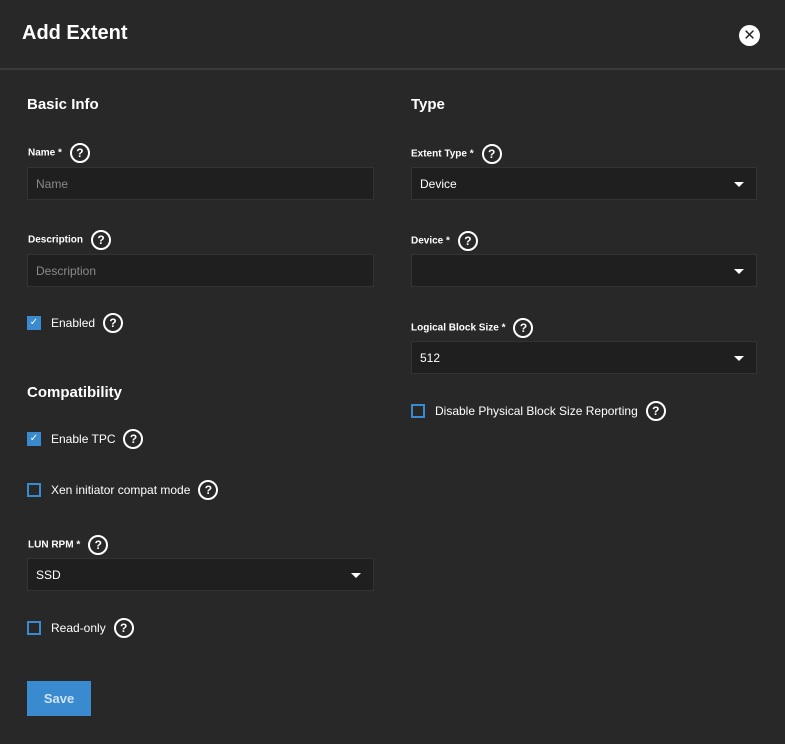 This screenshot has width=785, height=744. Describe the element at coordinates (584, 183) in the screenshot. I see `extent-type-select: Device` at that location.